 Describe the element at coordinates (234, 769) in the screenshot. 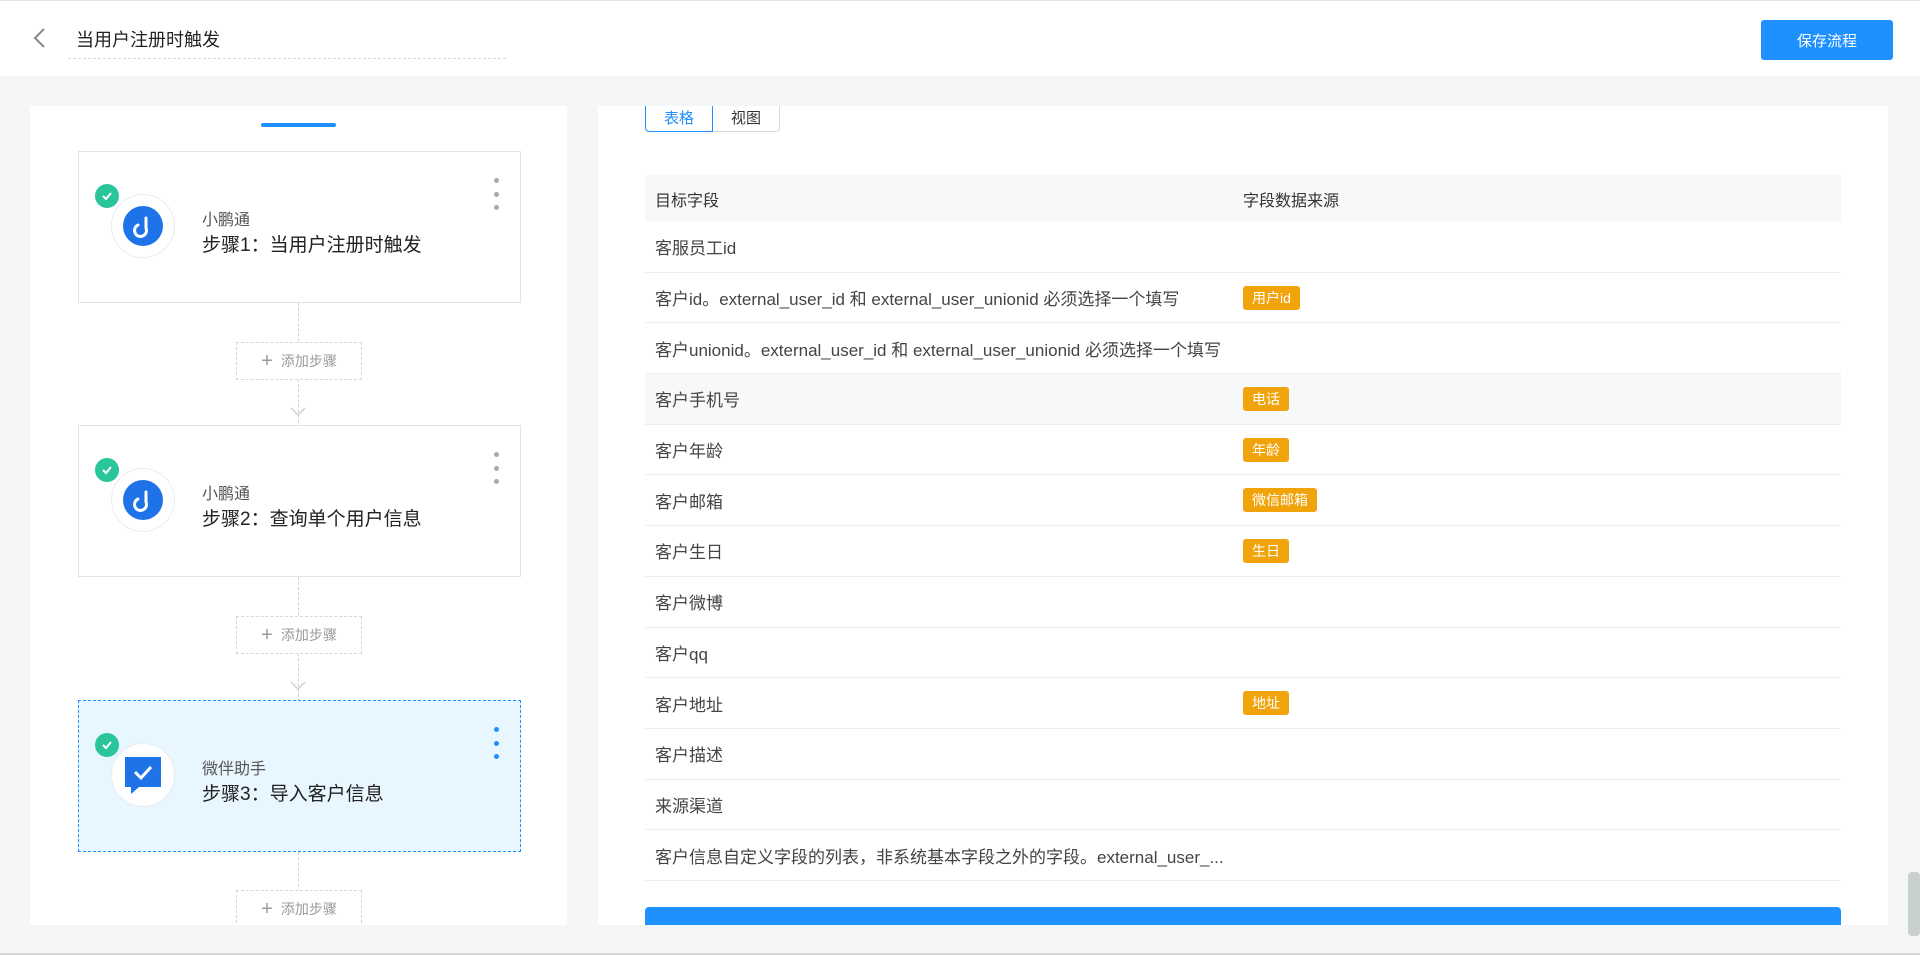

I see `step-app-name: 微伴助手` at that location.